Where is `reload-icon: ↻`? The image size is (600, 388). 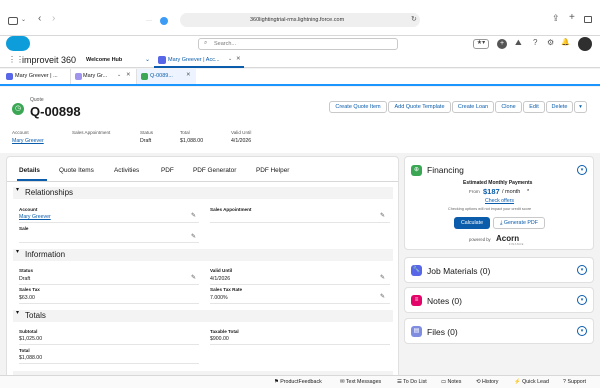
reload-icon: ↻ is located at coordinates (414, 19).